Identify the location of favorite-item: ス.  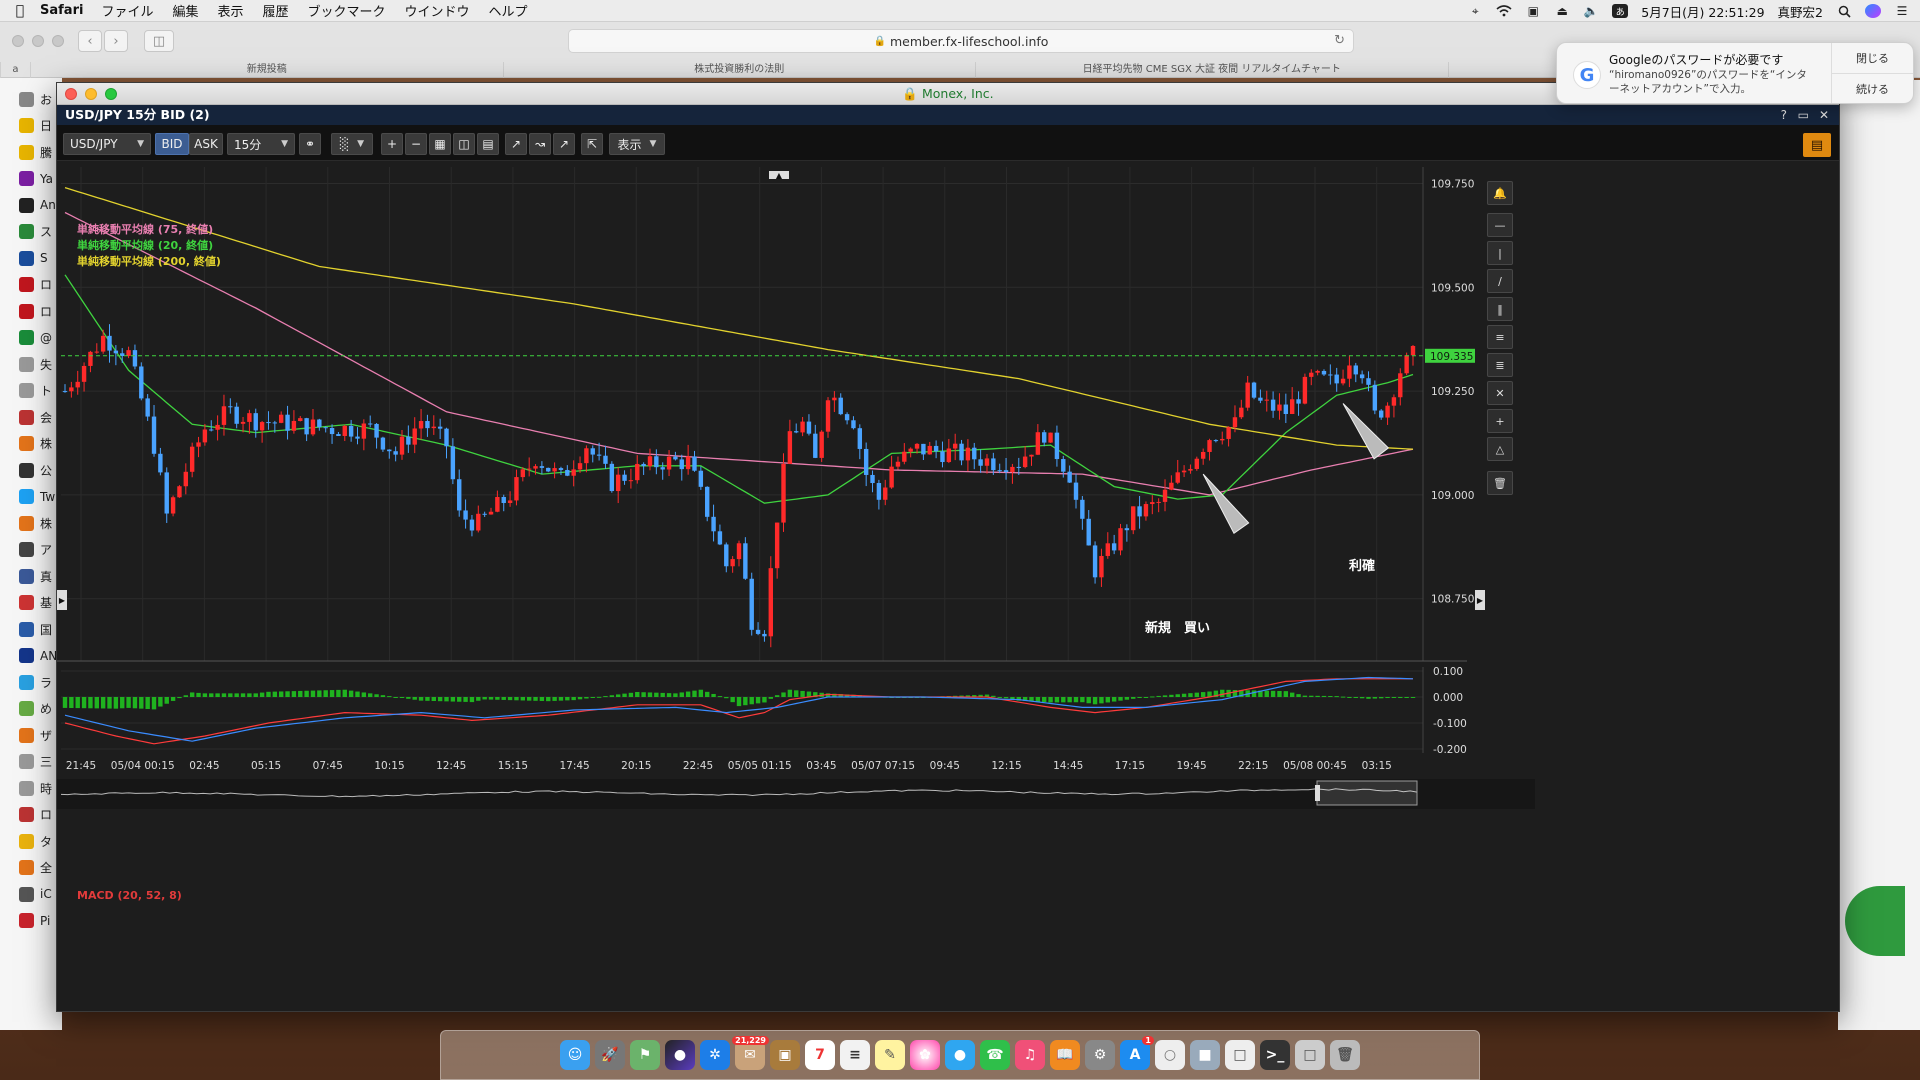
(26, 232).